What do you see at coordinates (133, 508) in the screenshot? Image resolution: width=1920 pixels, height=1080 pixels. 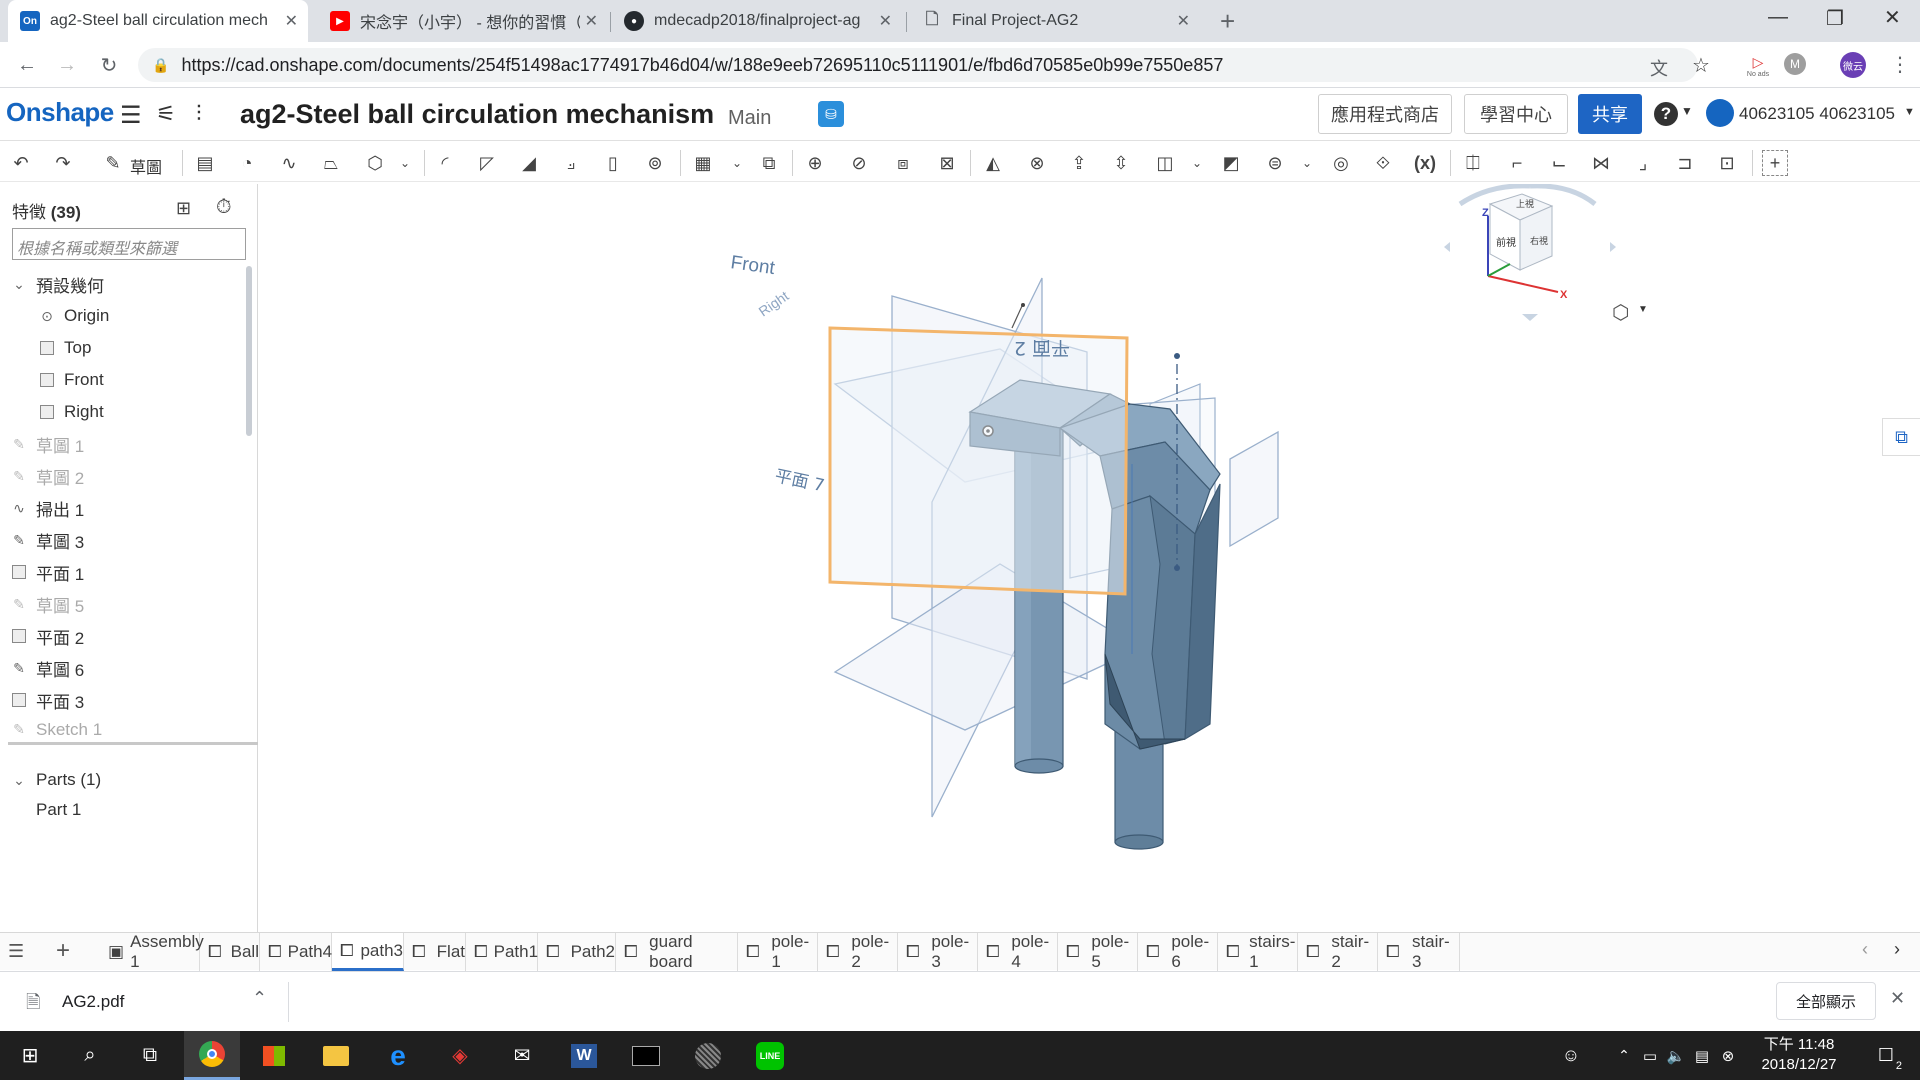 I see `feature-item: ∿ 掃出 1` at bounding box center [133, 508].